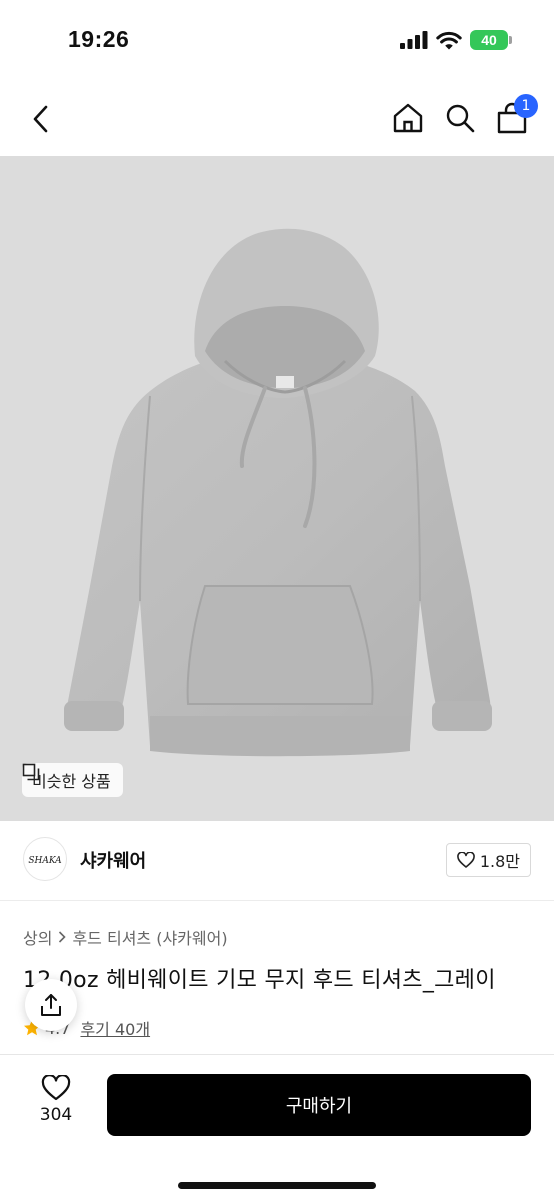  Describe the element at coordinates (526, 106) in the screenshot. I see `cart-badge: 1` at that location.